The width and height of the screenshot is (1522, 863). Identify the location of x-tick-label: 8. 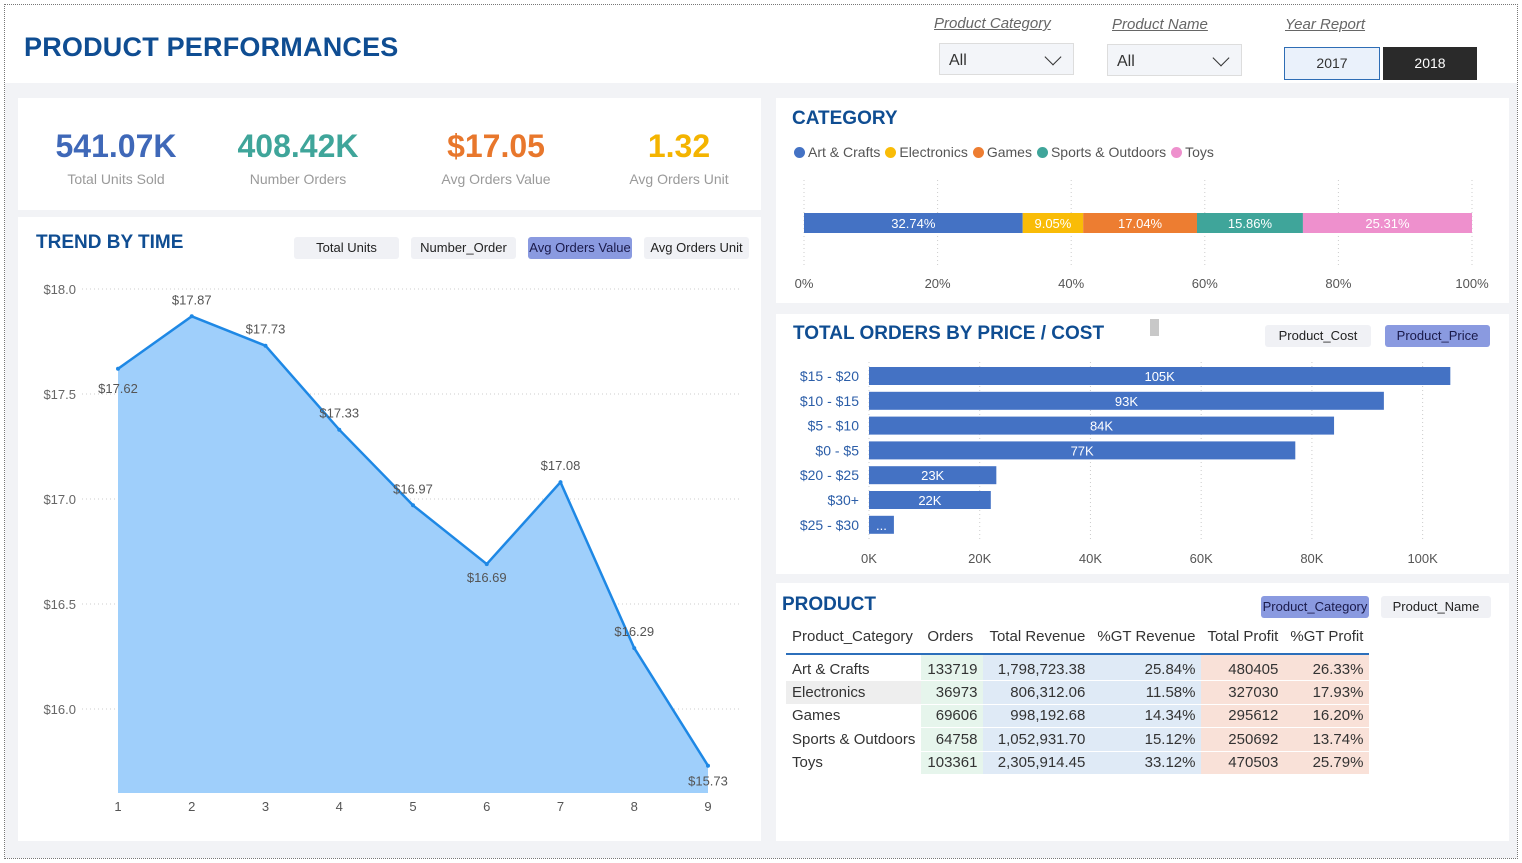
(634, 806).